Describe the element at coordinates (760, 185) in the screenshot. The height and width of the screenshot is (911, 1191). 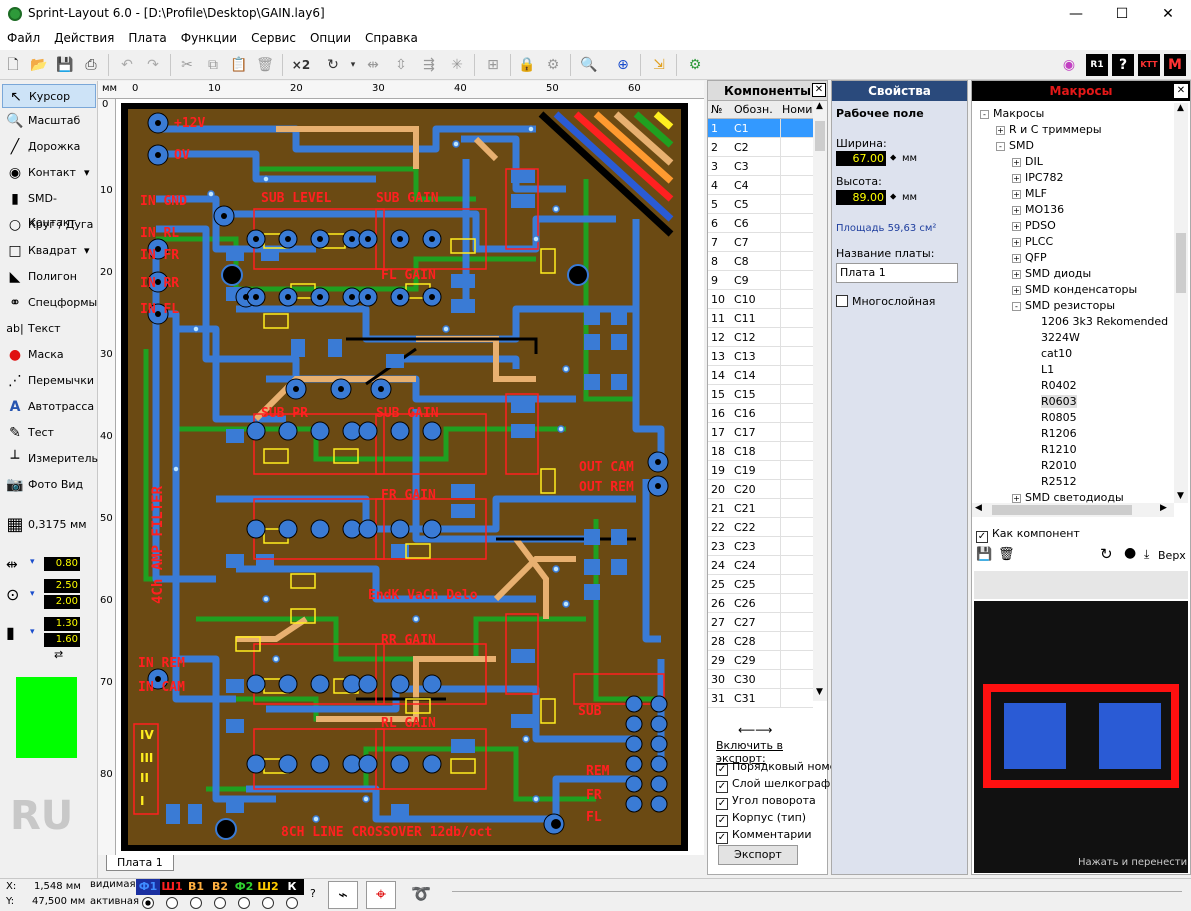
I see `table-row: 4 C4` at that location.